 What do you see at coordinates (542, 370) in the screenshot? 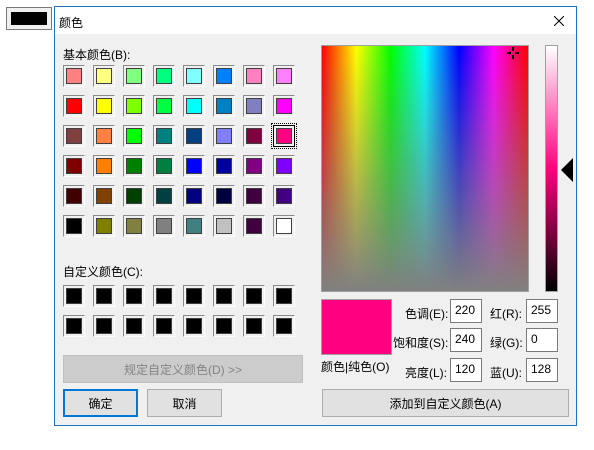
I see `blue-input: 128` at bounding box center [542, 370].